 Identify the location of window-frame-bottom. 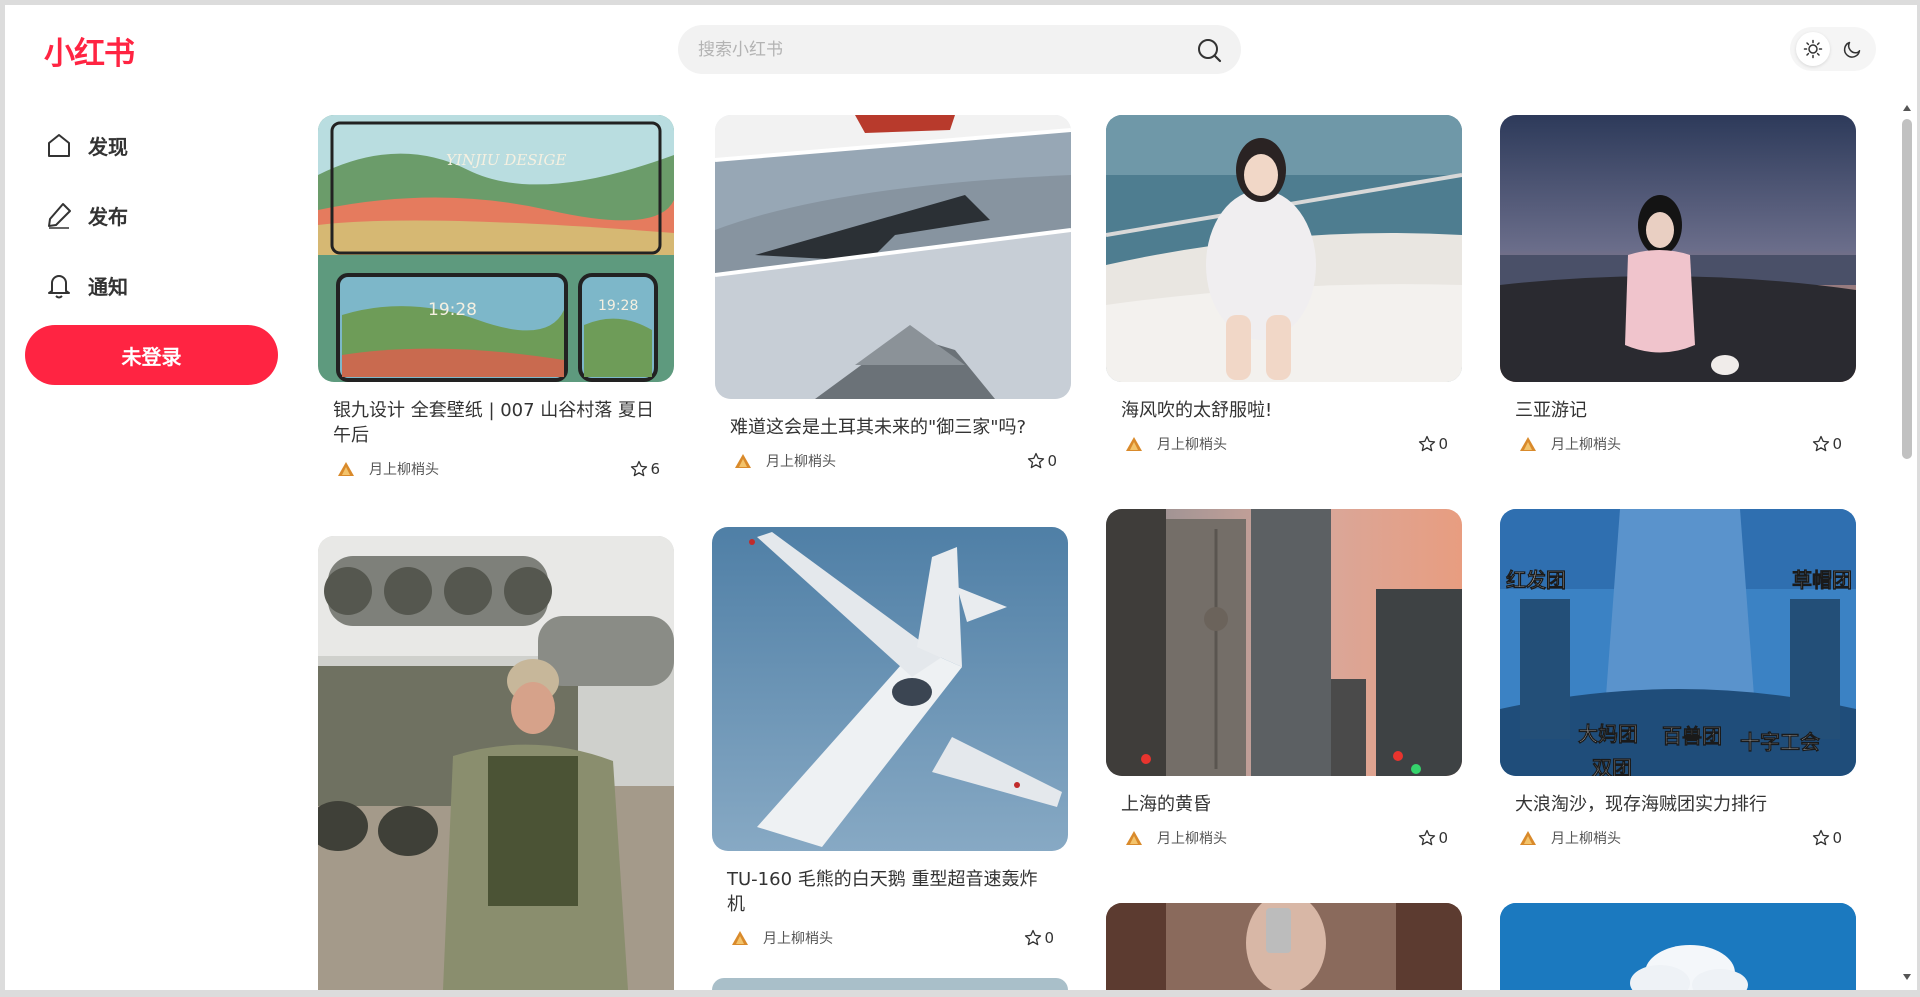
(960, 993).